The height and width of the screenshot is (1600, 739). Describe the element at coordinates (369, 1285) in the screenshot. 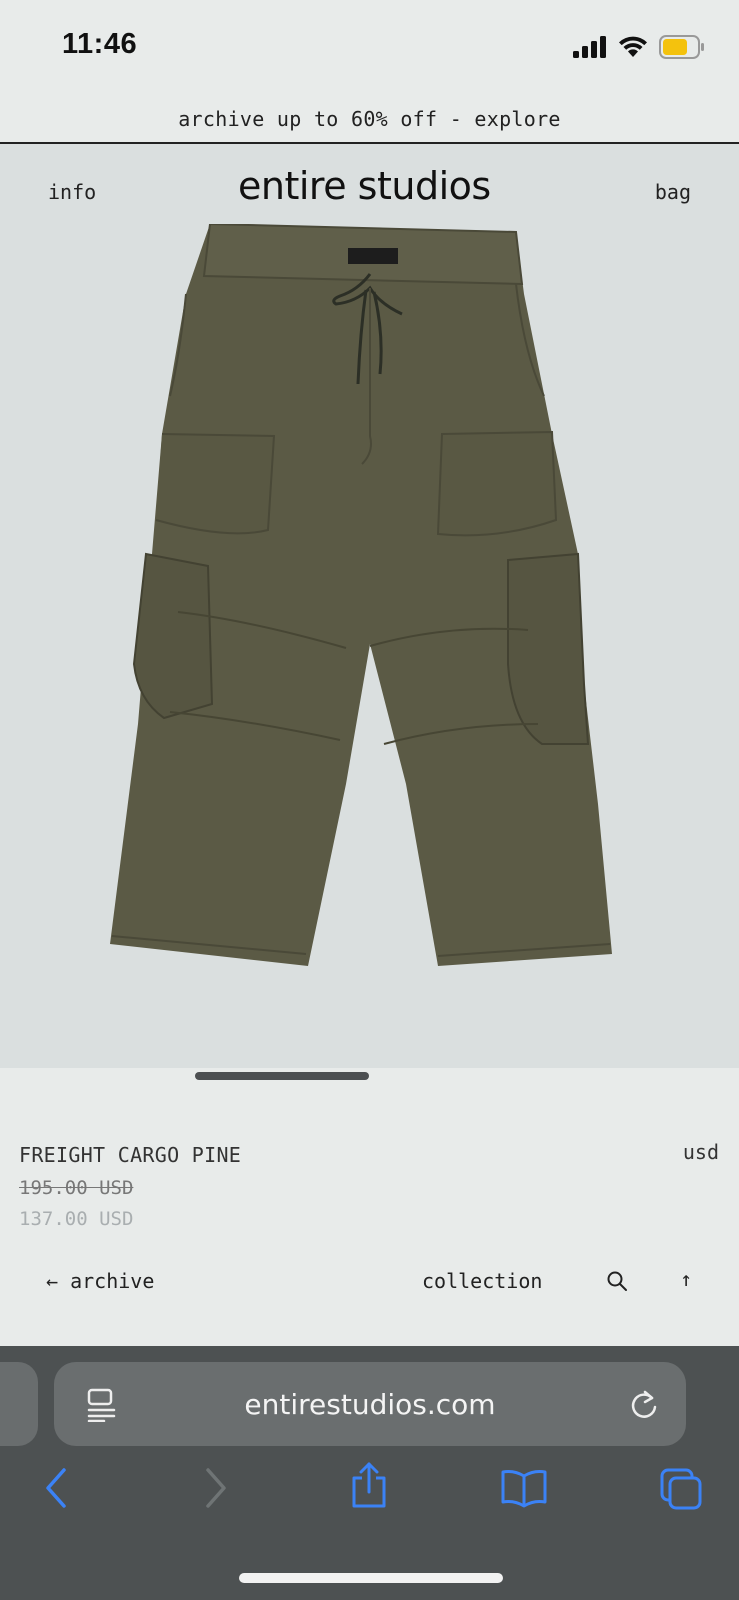

I see `footer-nav: ← archive collection ↑` at that location.